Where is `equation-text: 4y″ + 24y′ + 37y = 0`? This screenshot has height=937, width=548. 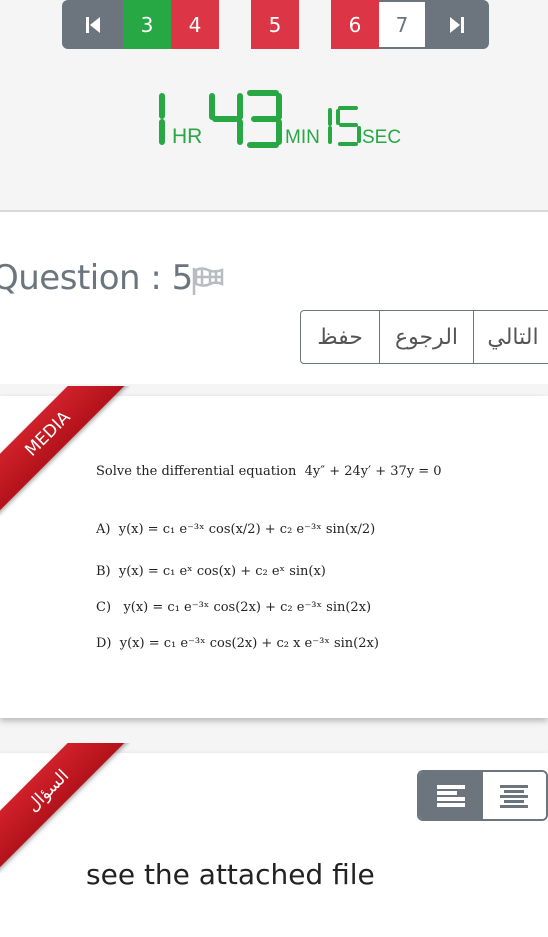 equation-text: 4y″ + 24y′ + 37y = 0 is located at coordinates (373, 471).